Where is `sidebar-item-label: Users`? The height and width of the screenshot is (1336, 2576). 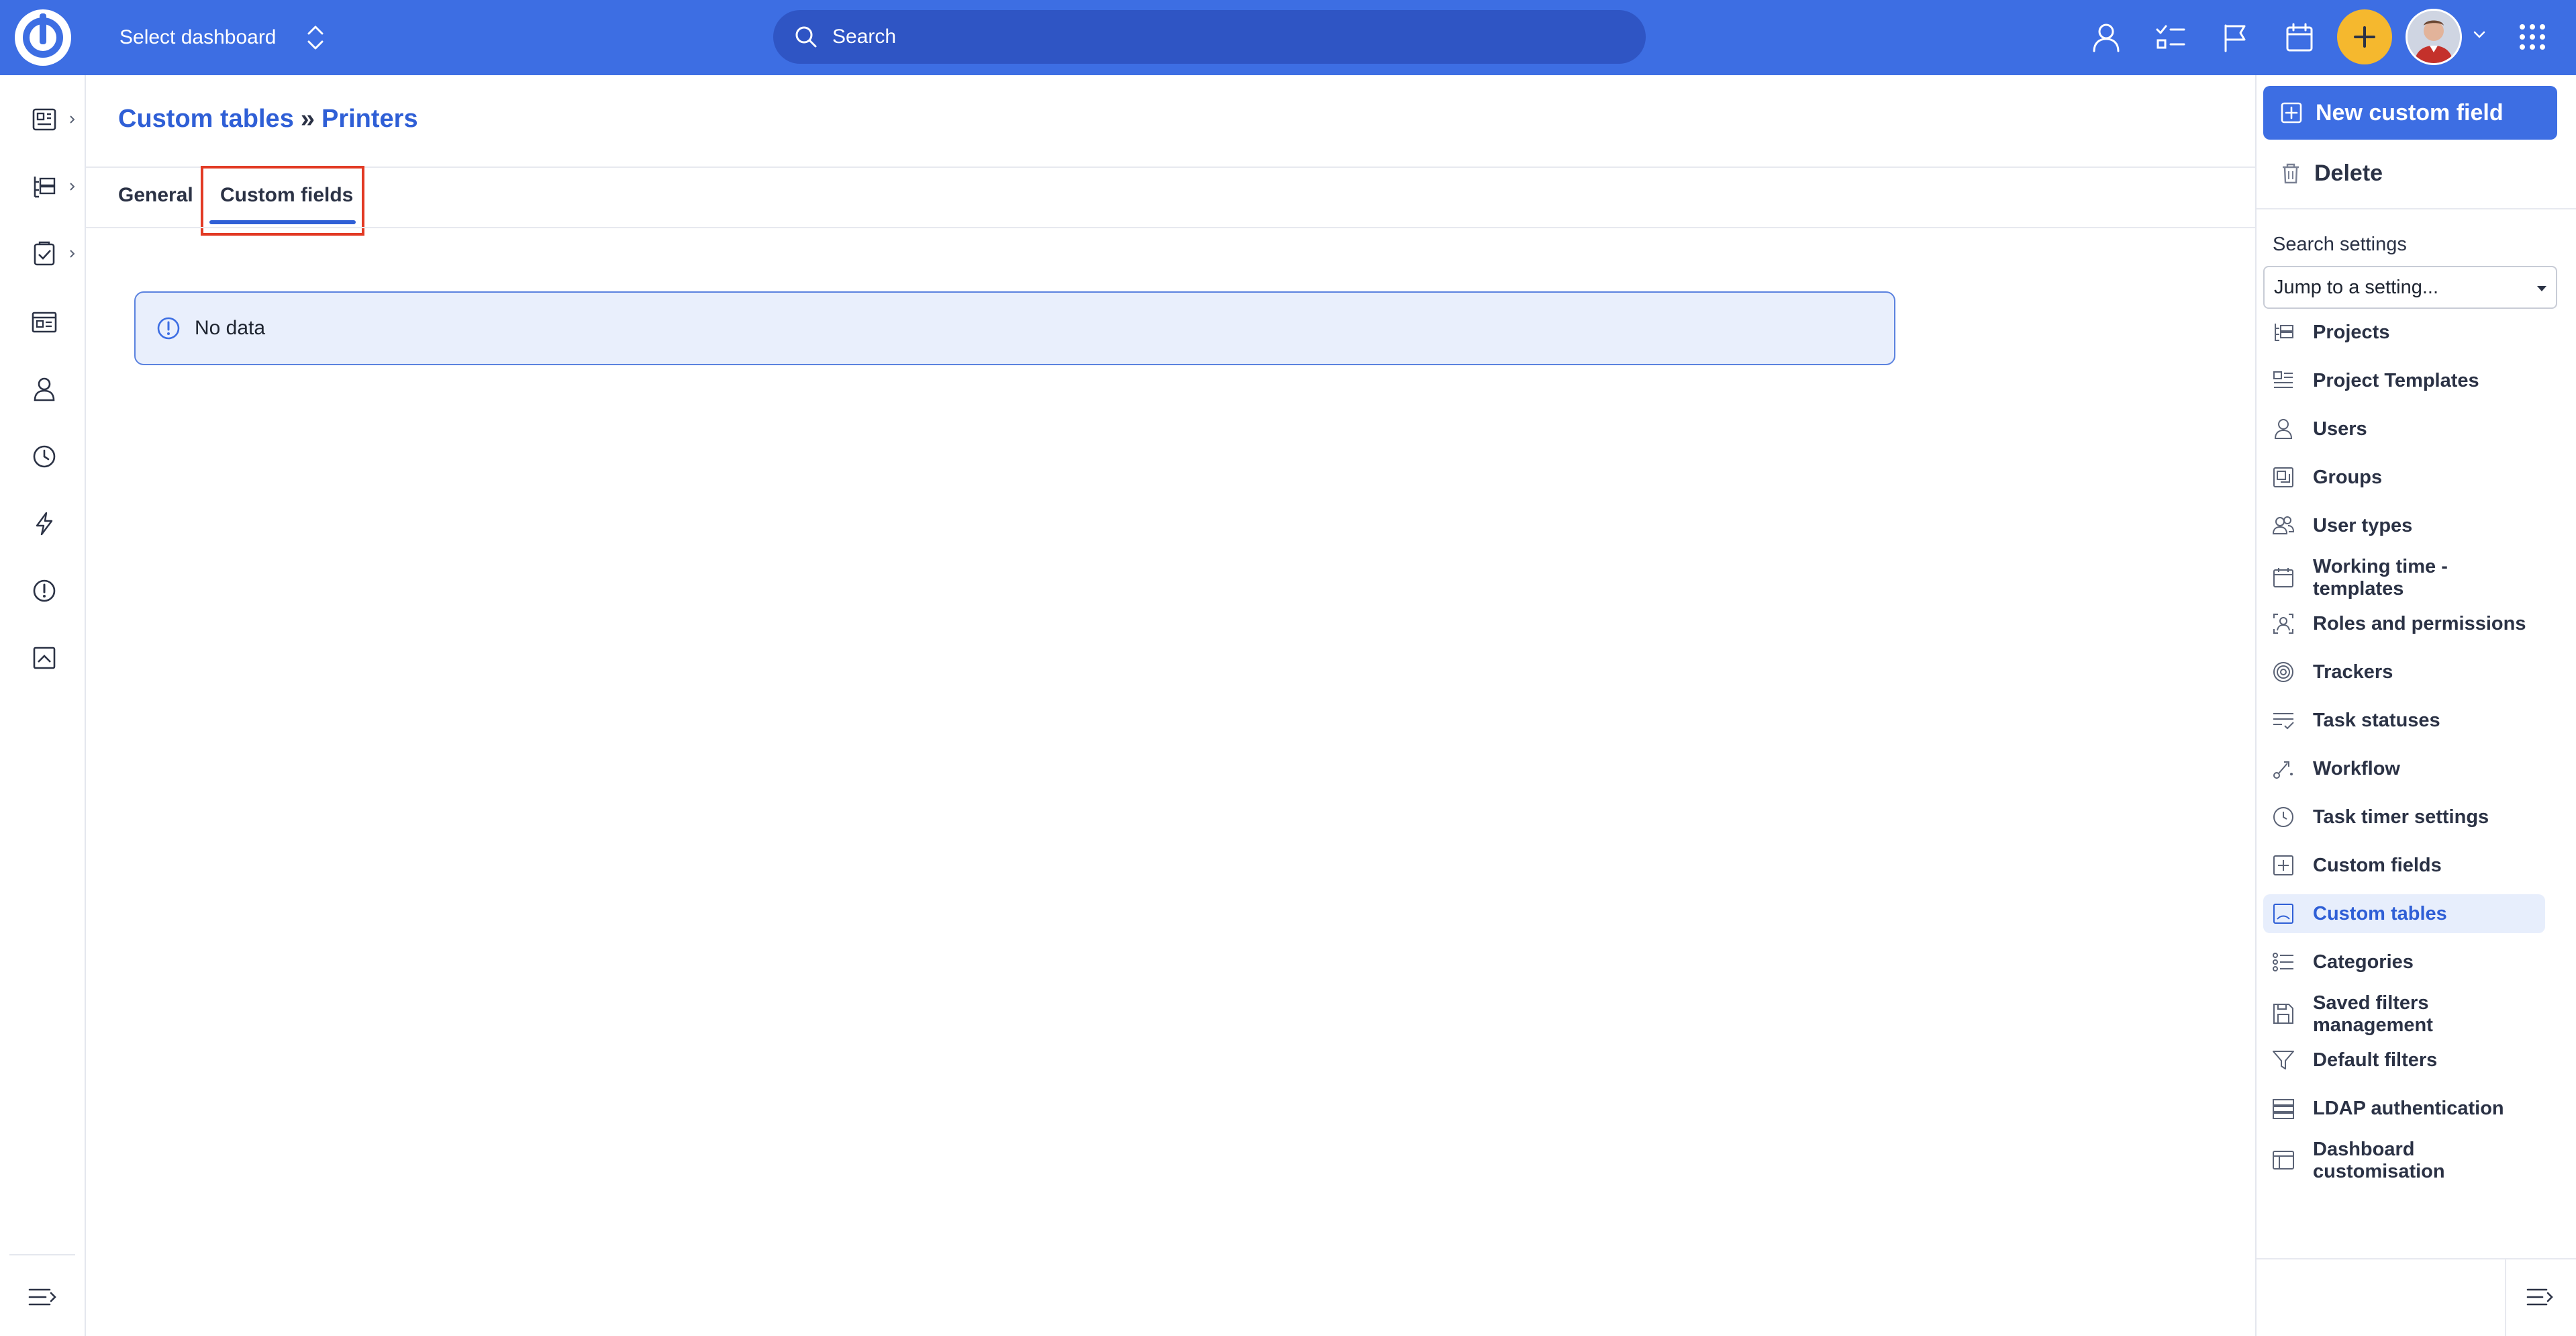 sidebar-item-label: Users is located at coordinates (2340, 429).